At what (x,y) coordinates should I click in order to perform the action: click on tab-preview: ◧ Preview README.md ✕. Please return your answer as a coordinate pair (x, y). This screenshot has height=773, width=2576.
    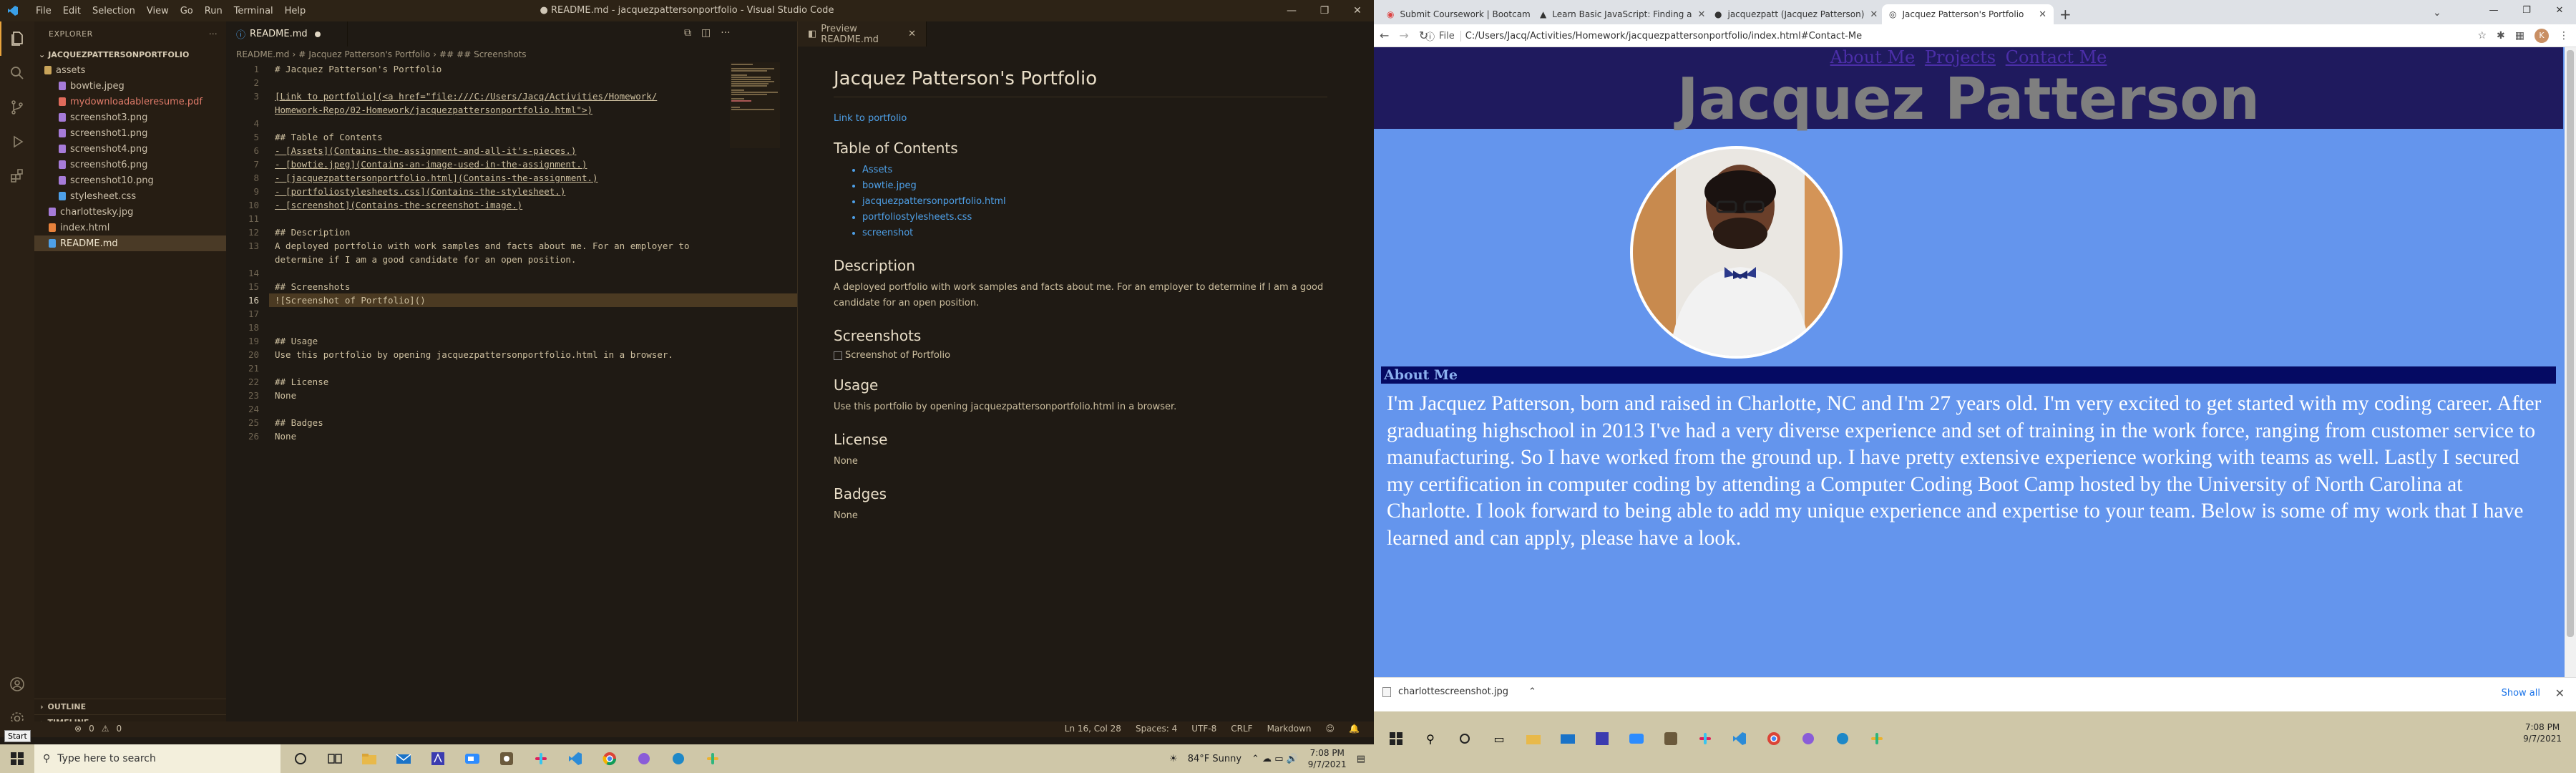
    Looking at the image, I should click on (862, 34).